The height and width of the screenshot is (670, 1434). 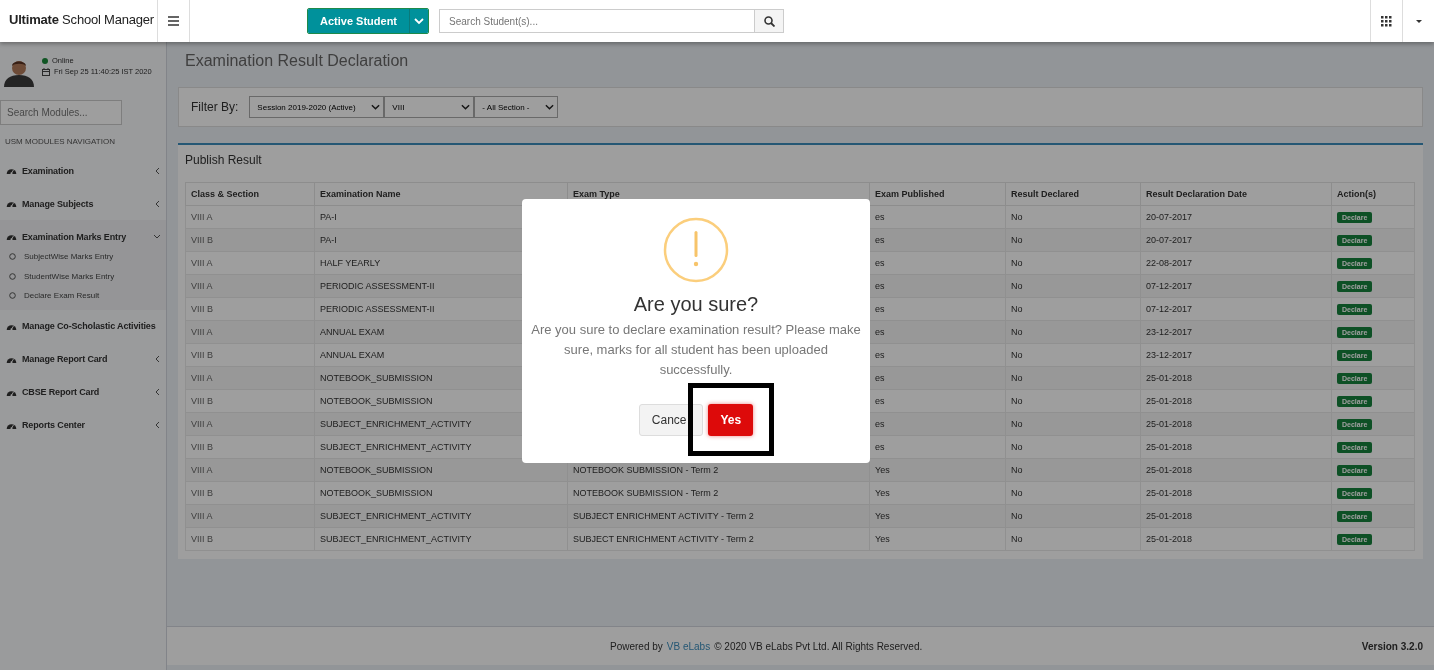 I want to click on footer-link: VB eLabs, so click(x=688, y=646).